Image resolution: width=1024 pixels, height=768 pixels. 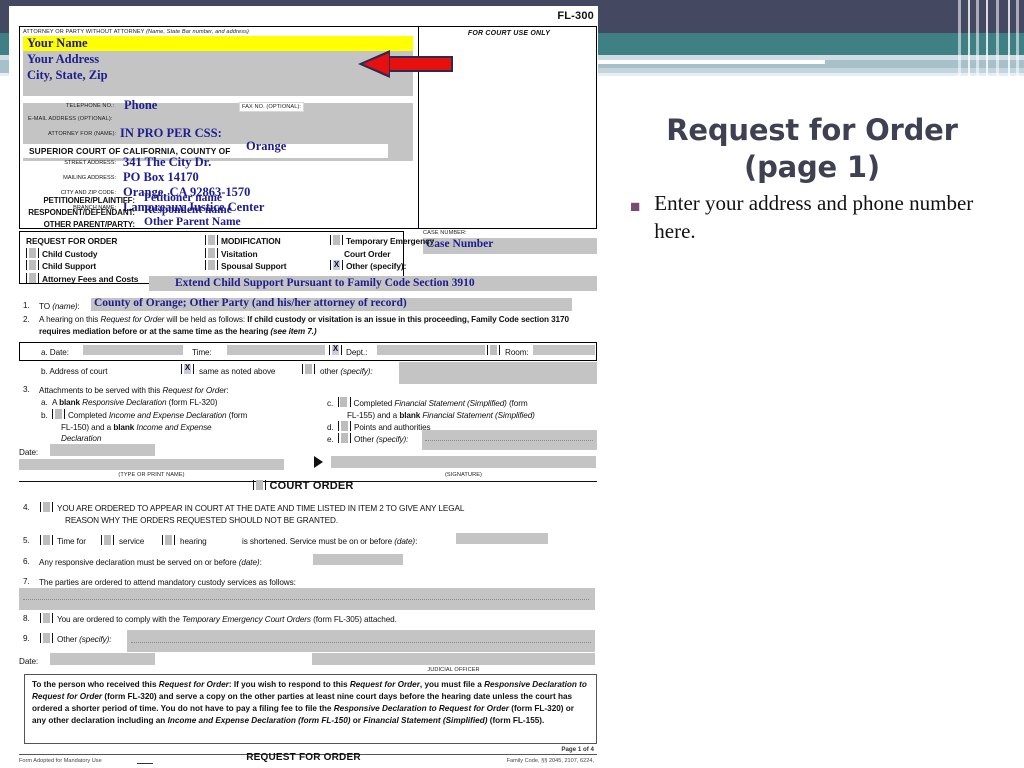 I want to click on checkbox-row-modification: MODIFICATION, so click(x=275, y=241).